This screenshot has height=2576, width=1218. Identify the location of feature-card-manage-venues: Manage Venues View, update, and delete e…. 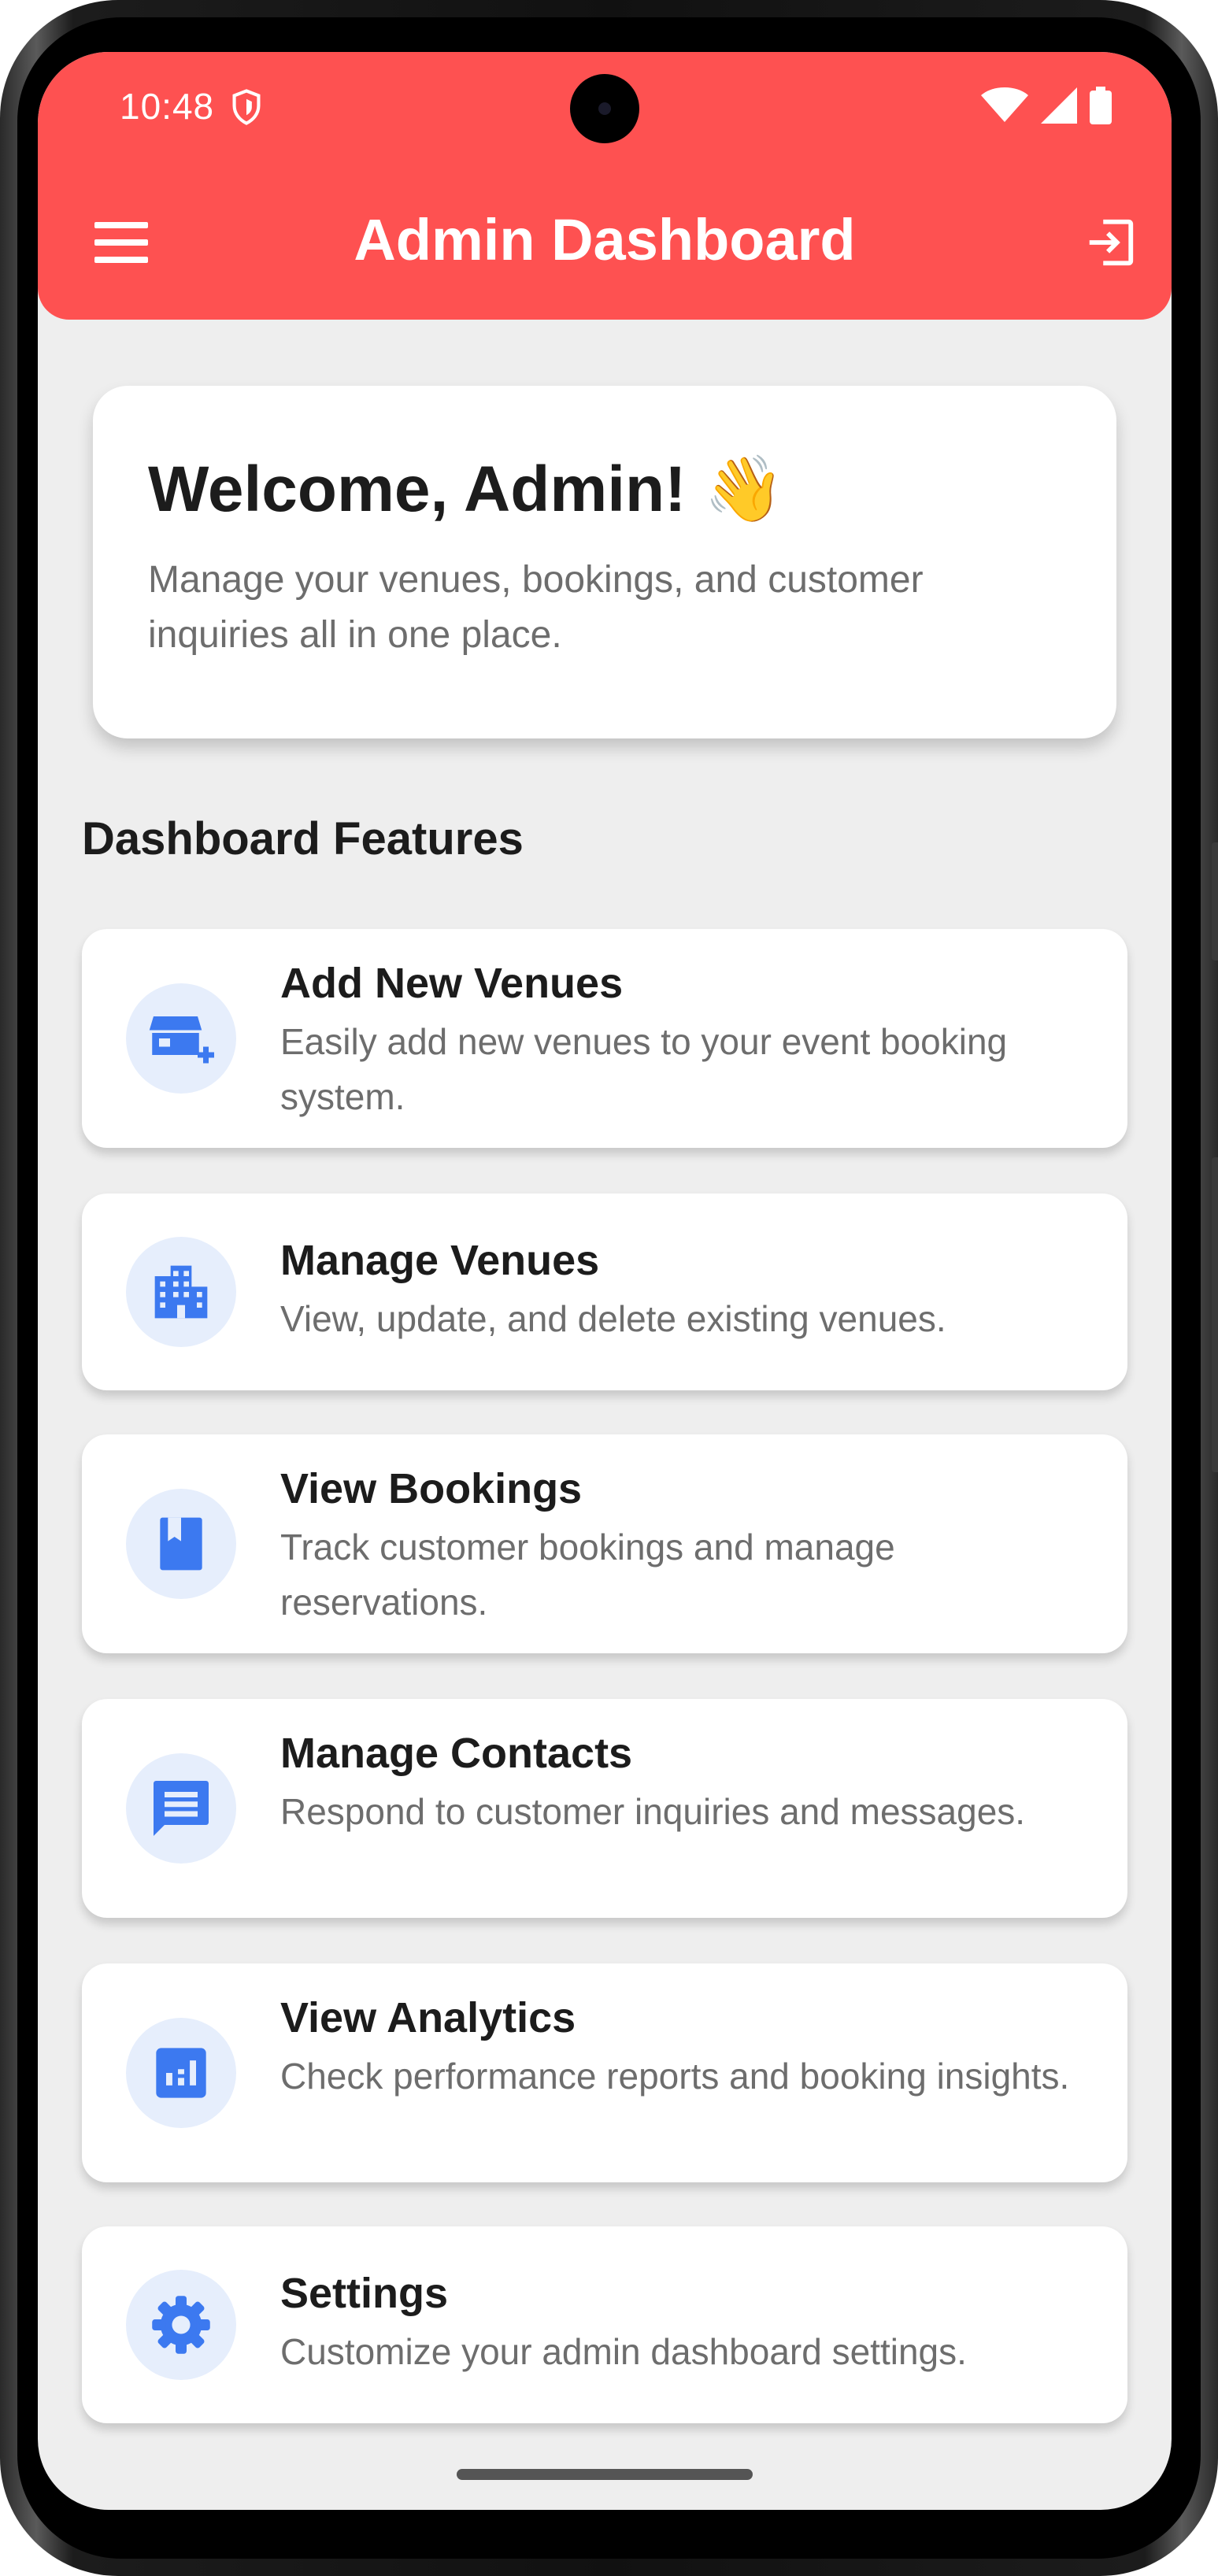
(604, 1292).